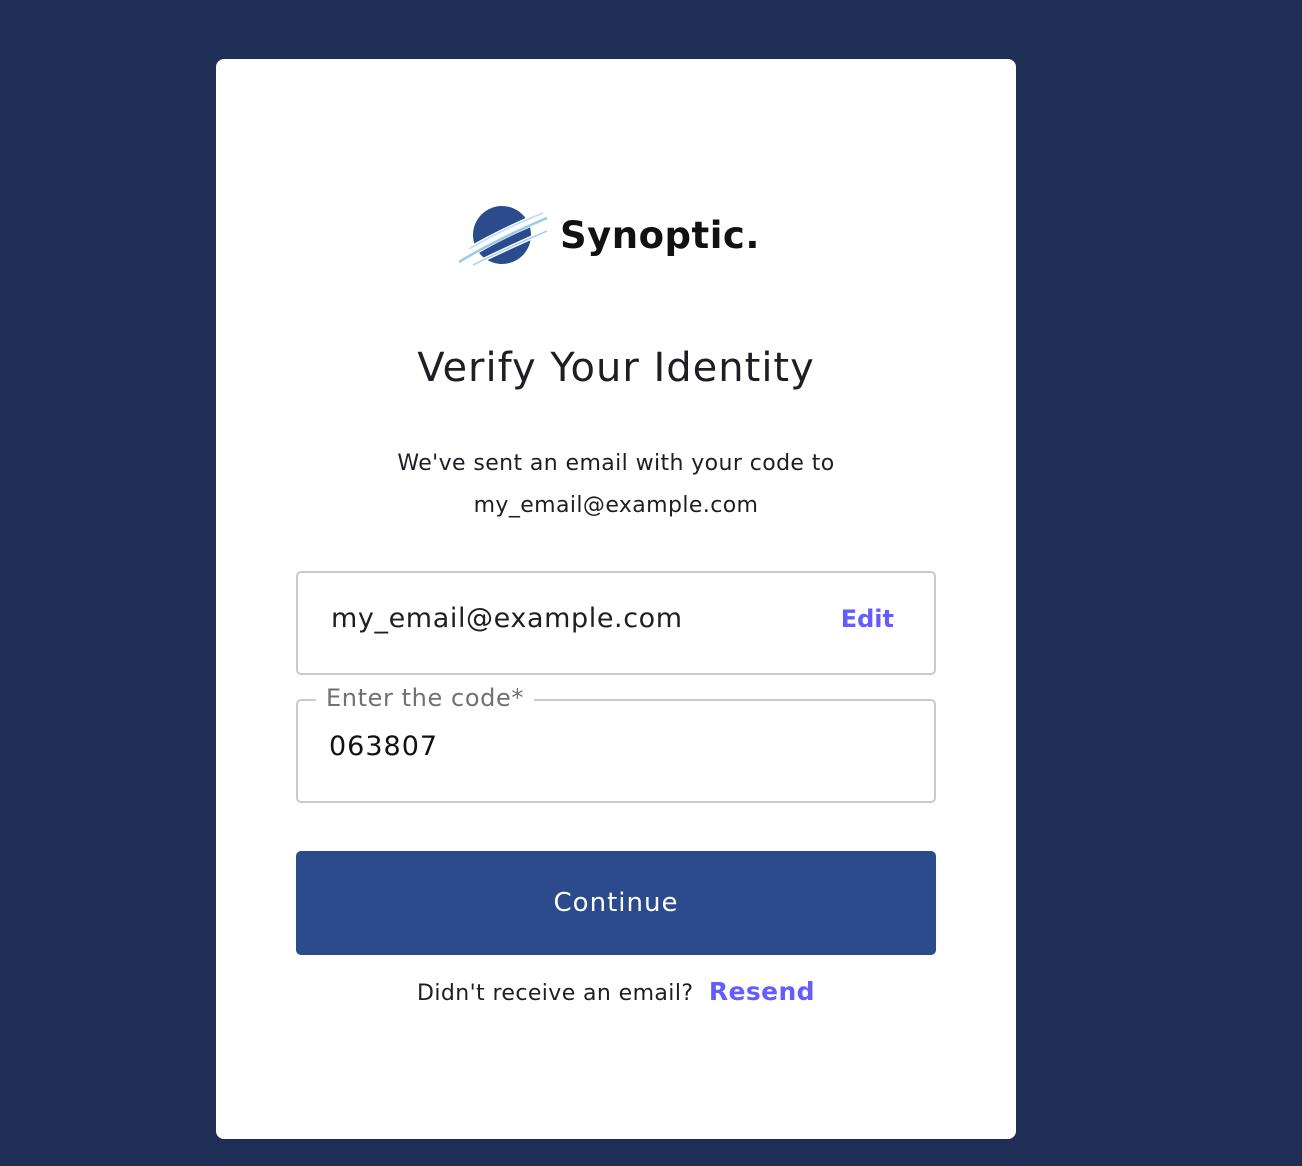  Describe the element at coordinates (425, 698) in the screenshot. I see `code-field-label: Enter the code*` at that location.